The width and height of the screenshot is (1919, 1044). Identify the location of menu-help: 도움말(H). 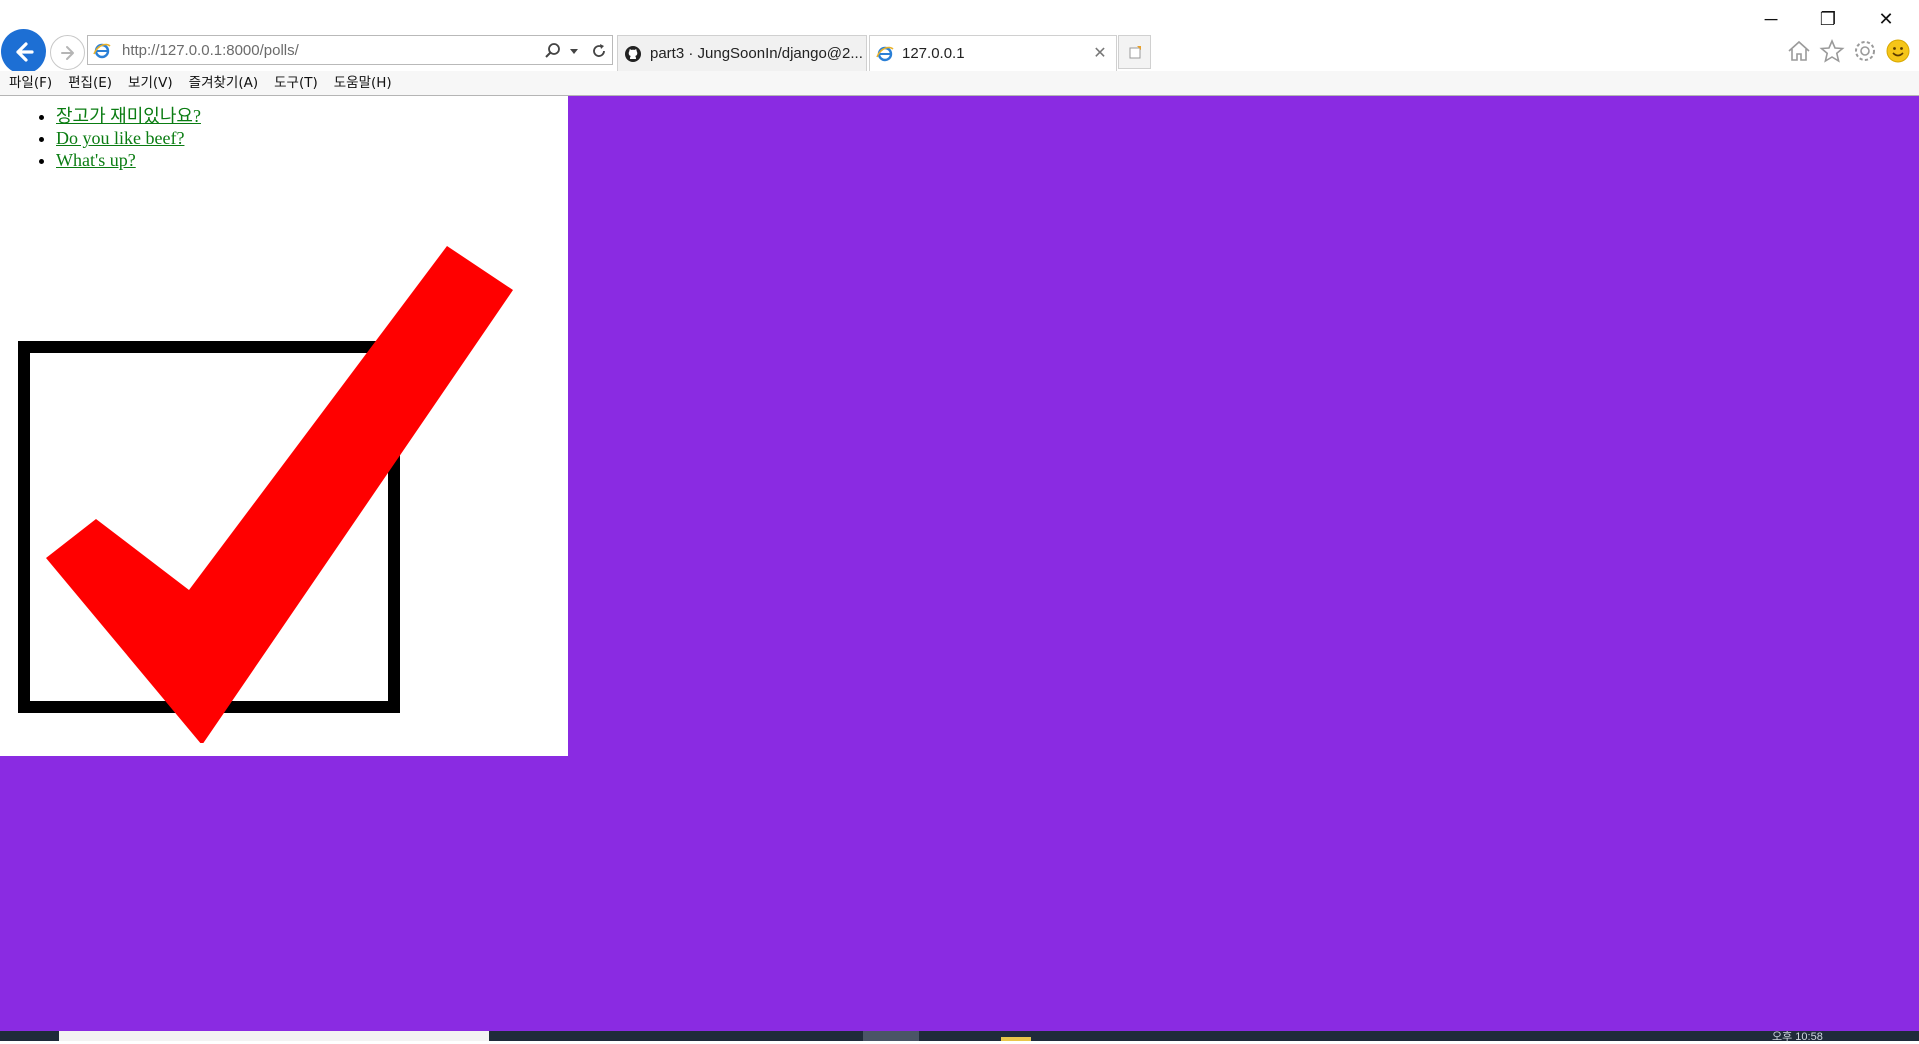
(363, 83).